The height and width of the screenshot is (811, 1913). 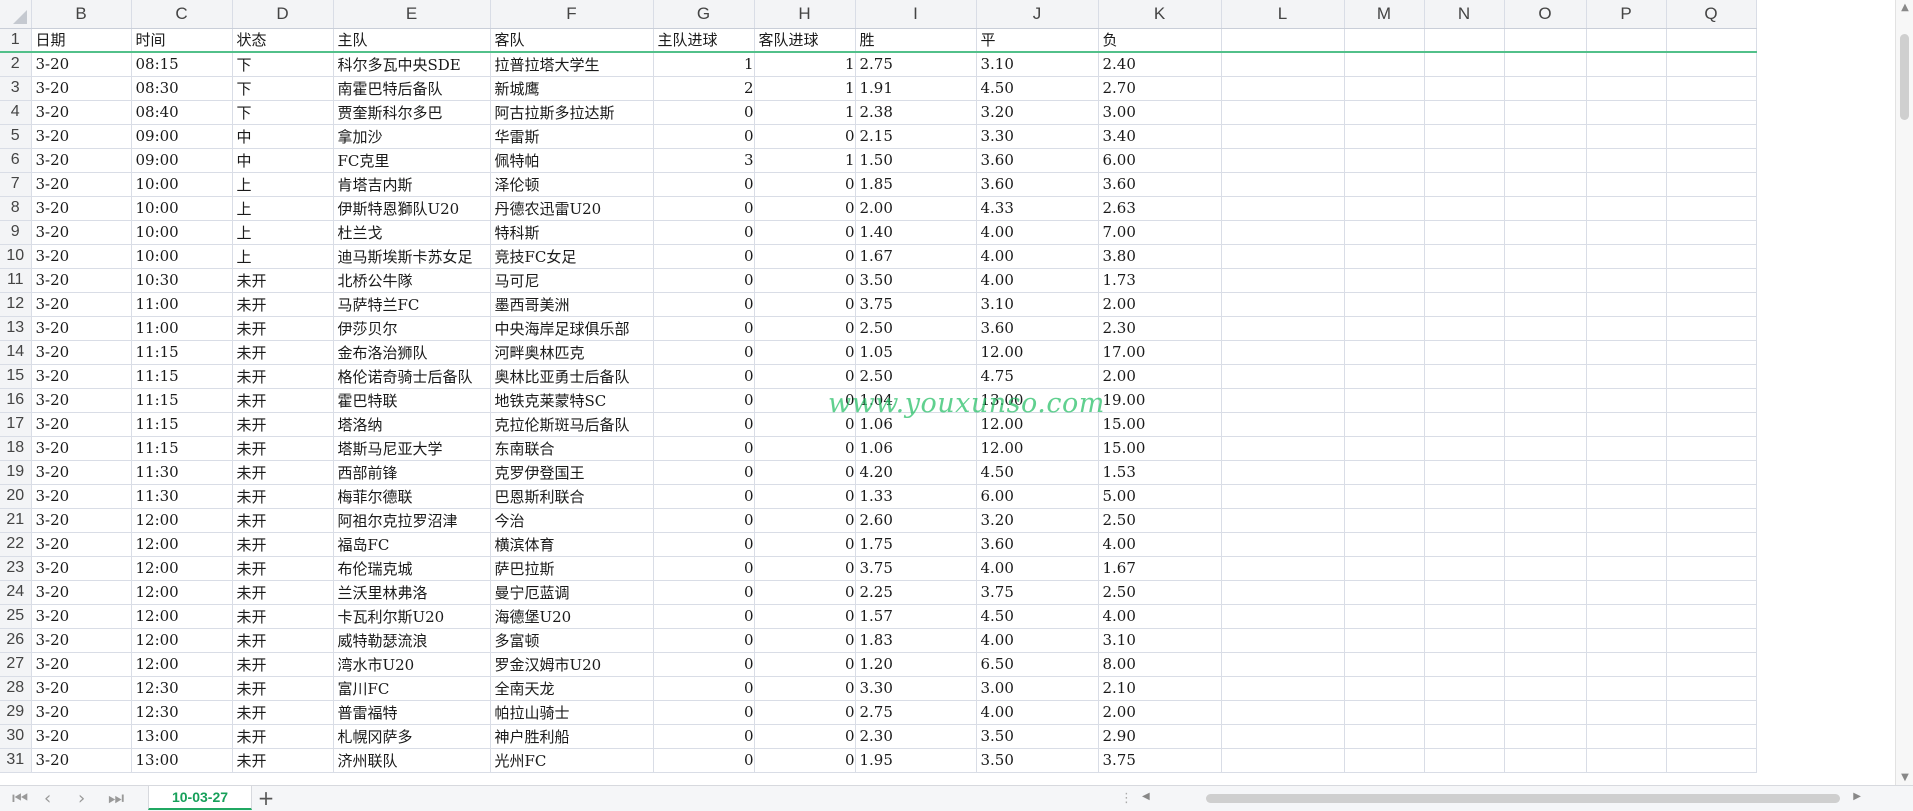 I want to click on loss-odds-cell: 2.00, so click(x=1160, y=304).